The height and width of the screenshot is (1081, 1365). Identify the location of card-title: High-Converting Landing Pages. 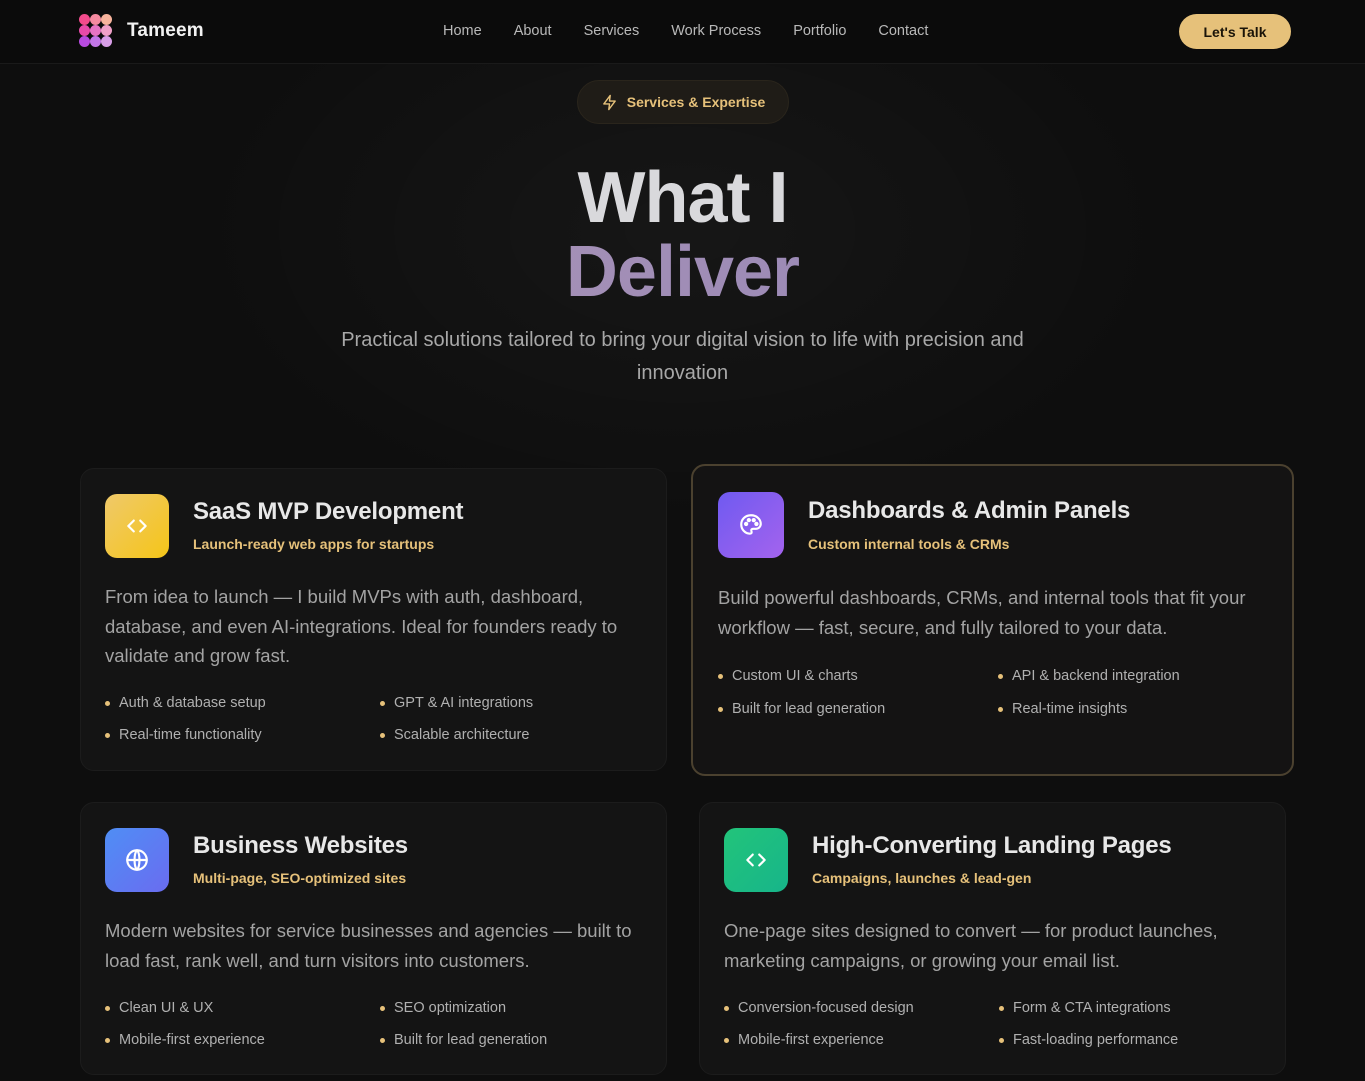
(992, 845).